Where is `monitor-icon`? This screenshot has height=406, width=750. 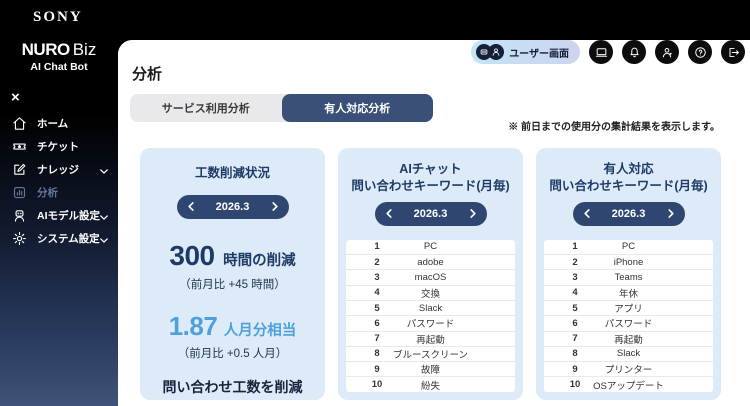
monitor-icon is located at coordinates (601, 52).